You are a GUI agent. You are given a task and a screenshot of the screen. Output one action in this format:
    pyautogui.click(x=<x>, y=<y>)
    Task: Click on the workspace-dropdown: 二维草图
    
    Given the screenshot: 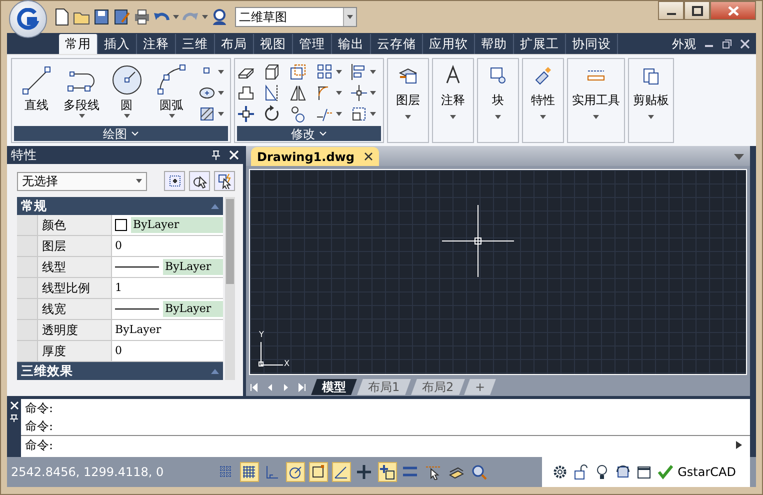 What is the action you would take?
    pyautogui.click(x=296, y=17)
    